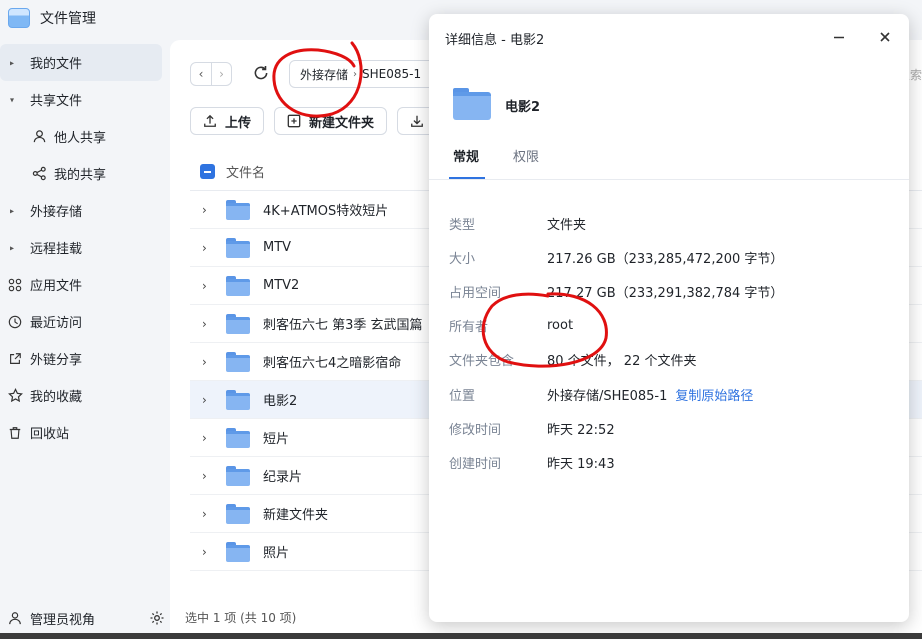 The image size is (922, 639). What do you see at coordinates (560, 326) in the screenshot?
I see `property-value: root` at bounding box center [560, 326].